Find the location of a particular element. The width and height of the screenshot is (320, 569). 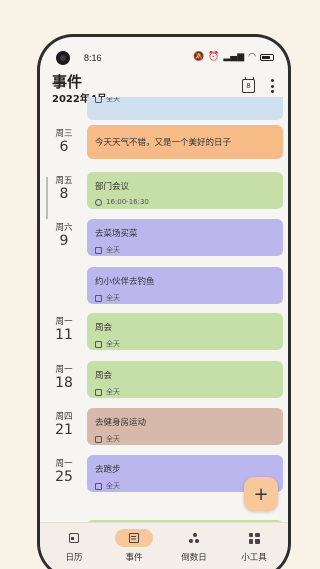

event-card: 今天天气不错，又是一个美好的日子 is located at coordinates (185, 142).